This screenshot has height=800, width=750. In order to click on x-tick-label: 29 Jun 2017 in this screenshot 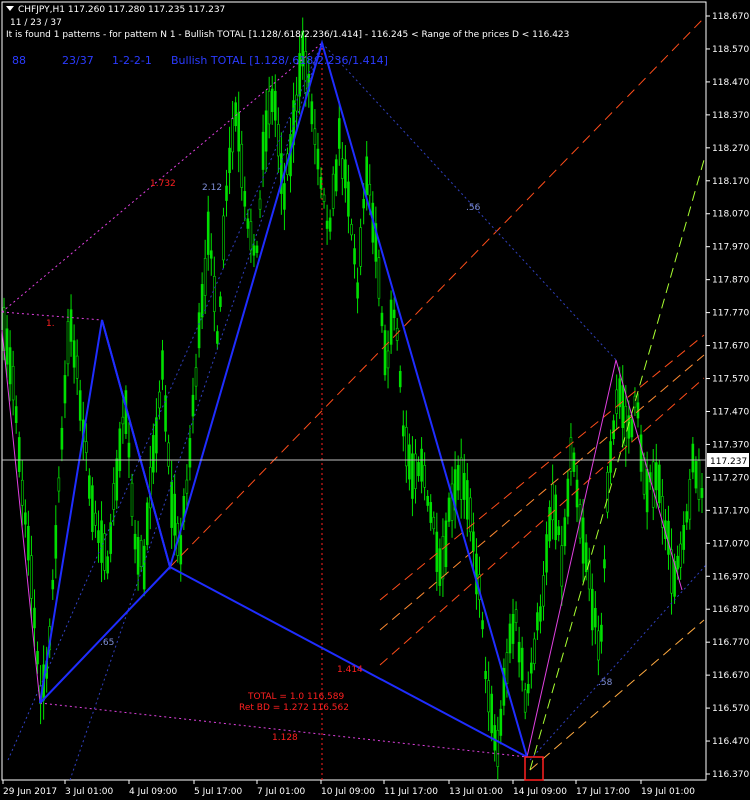, I will do `click(30, 792)`.